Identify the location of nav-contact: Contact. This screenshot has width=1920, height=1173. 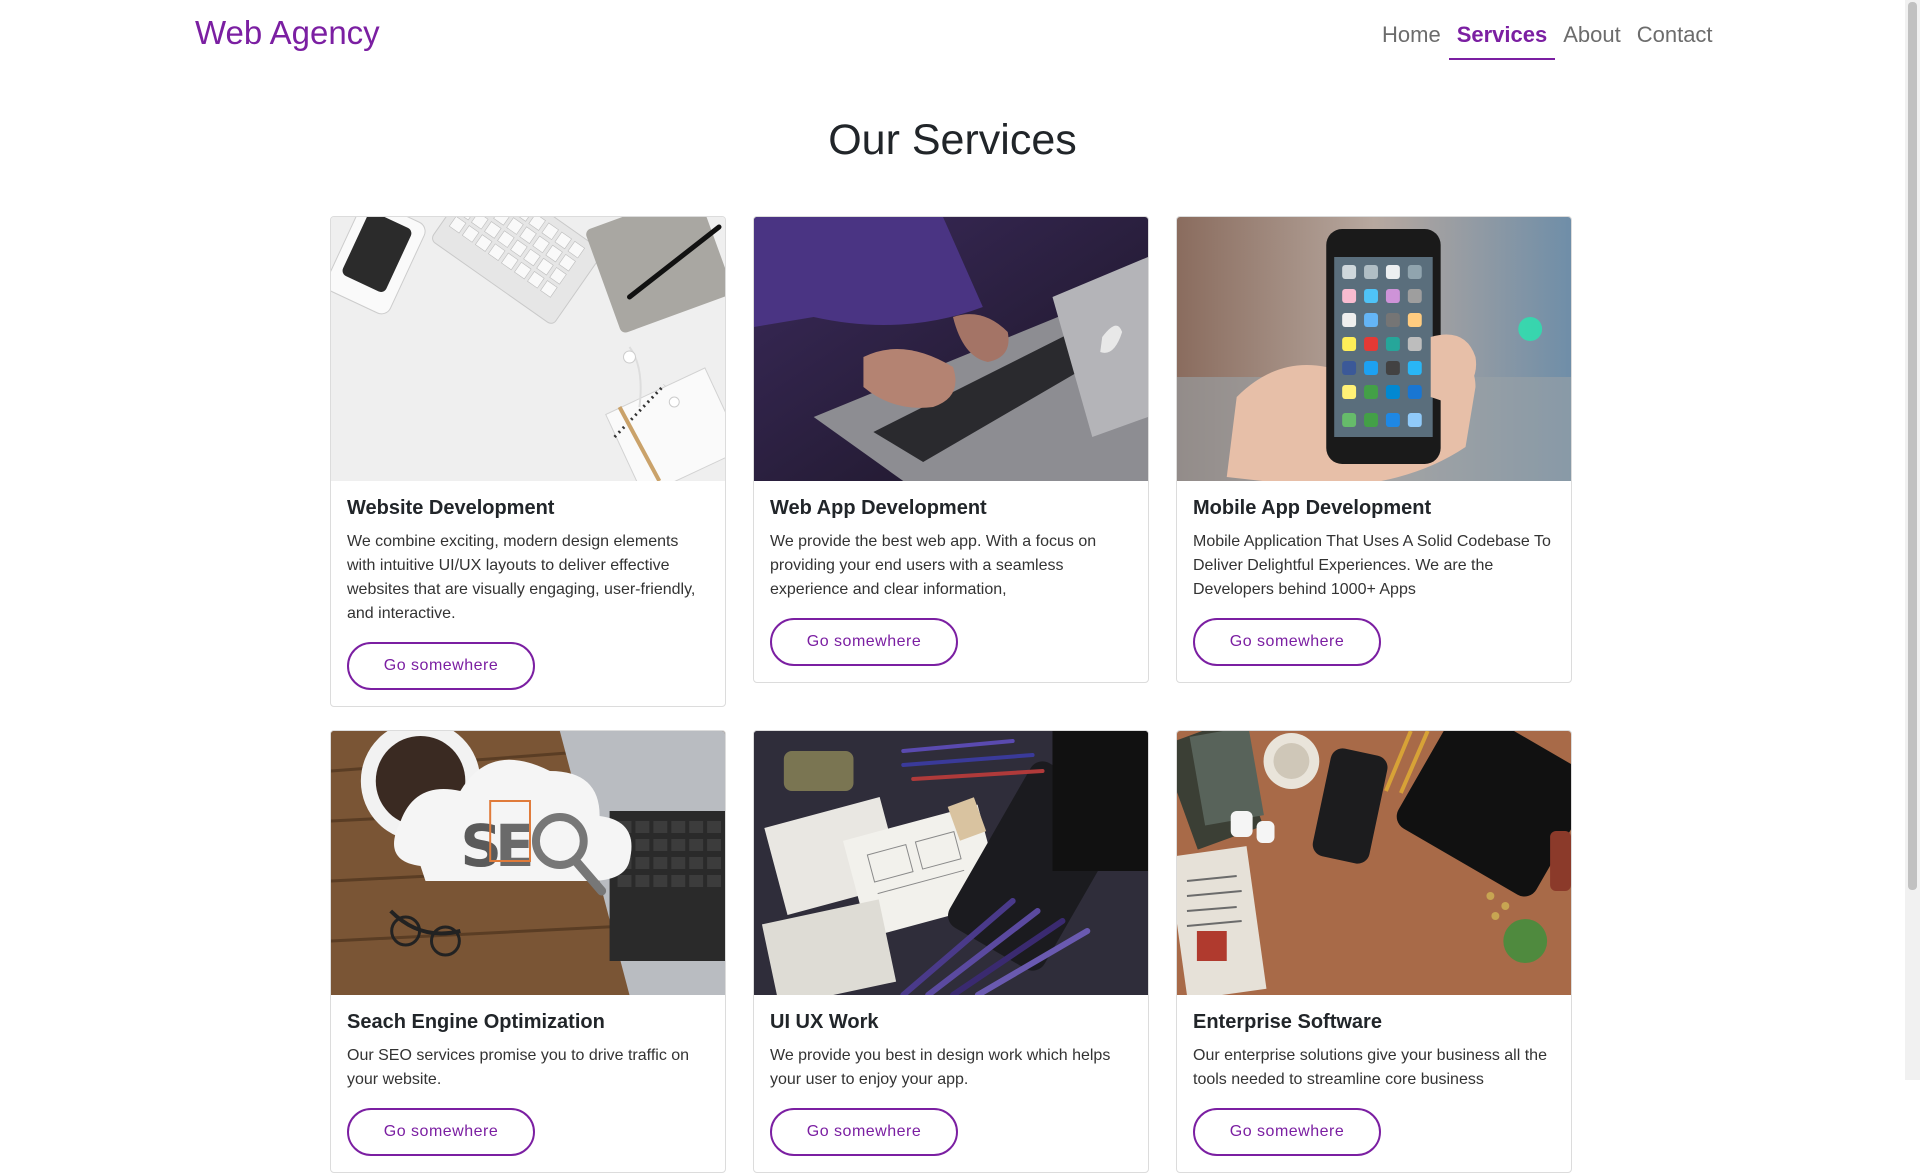
(1675, 39).